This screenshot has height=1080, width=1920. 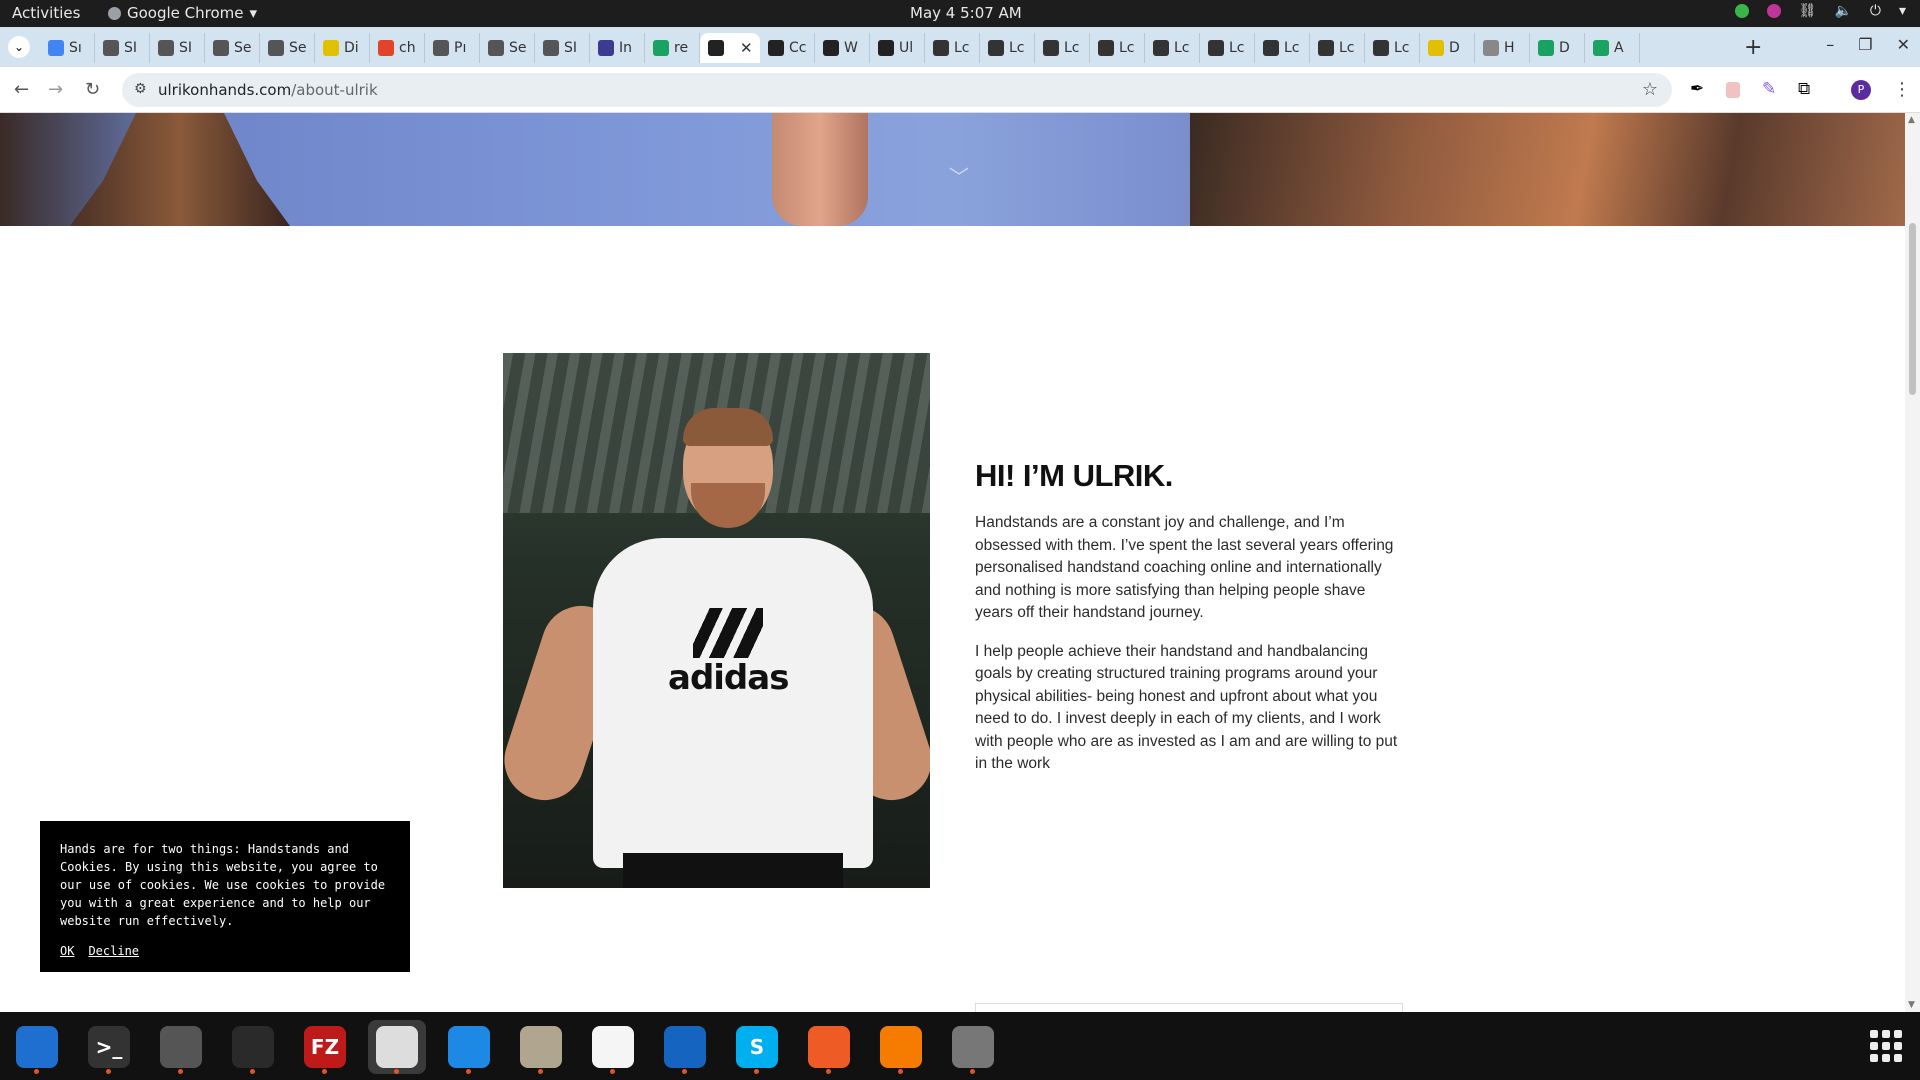 What do you see at coordinates (901, 1047) in the screenshot?
I see `dock-app-firefox-like` at bounding box center [901, 1047].